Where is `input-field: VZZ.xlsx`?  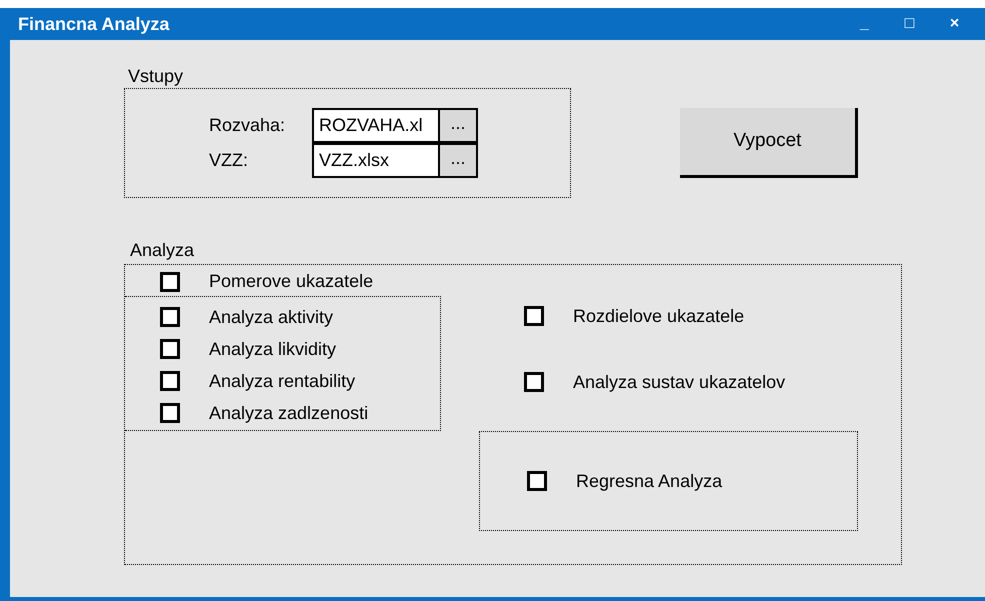 input-field: VZZ.xlsx is located at coordinates (376, 160).